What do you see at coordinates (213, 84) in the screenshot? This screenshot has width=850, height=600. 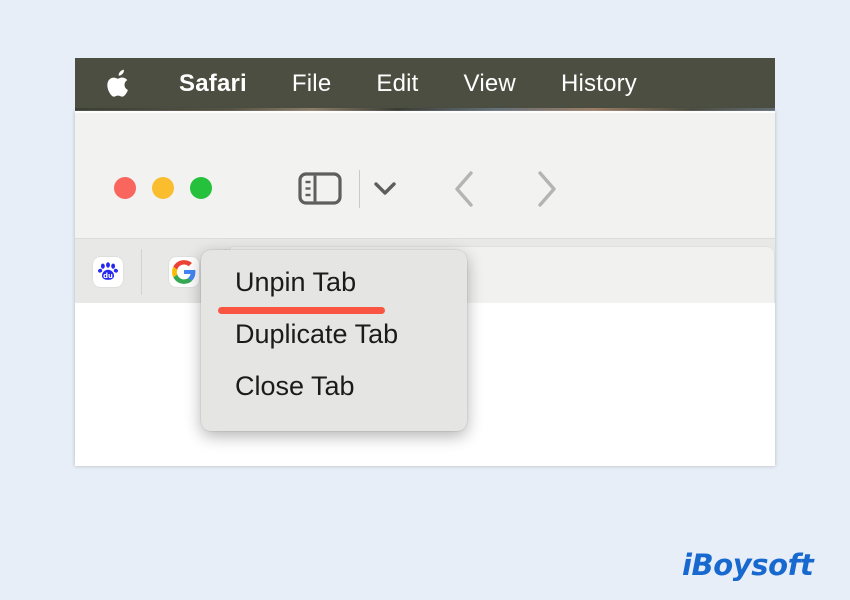 I see `menubar-item-safari: Safari` at bounding box center [213, 84].